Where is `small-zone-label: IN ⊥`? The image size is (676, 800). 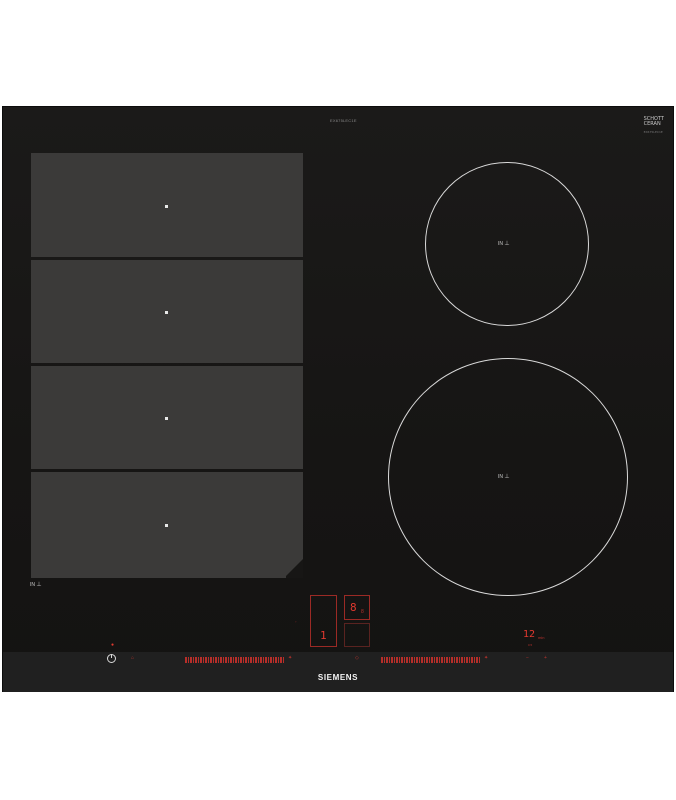 small-zone-label: IN ⊥ is located at coordinates (504, 243).